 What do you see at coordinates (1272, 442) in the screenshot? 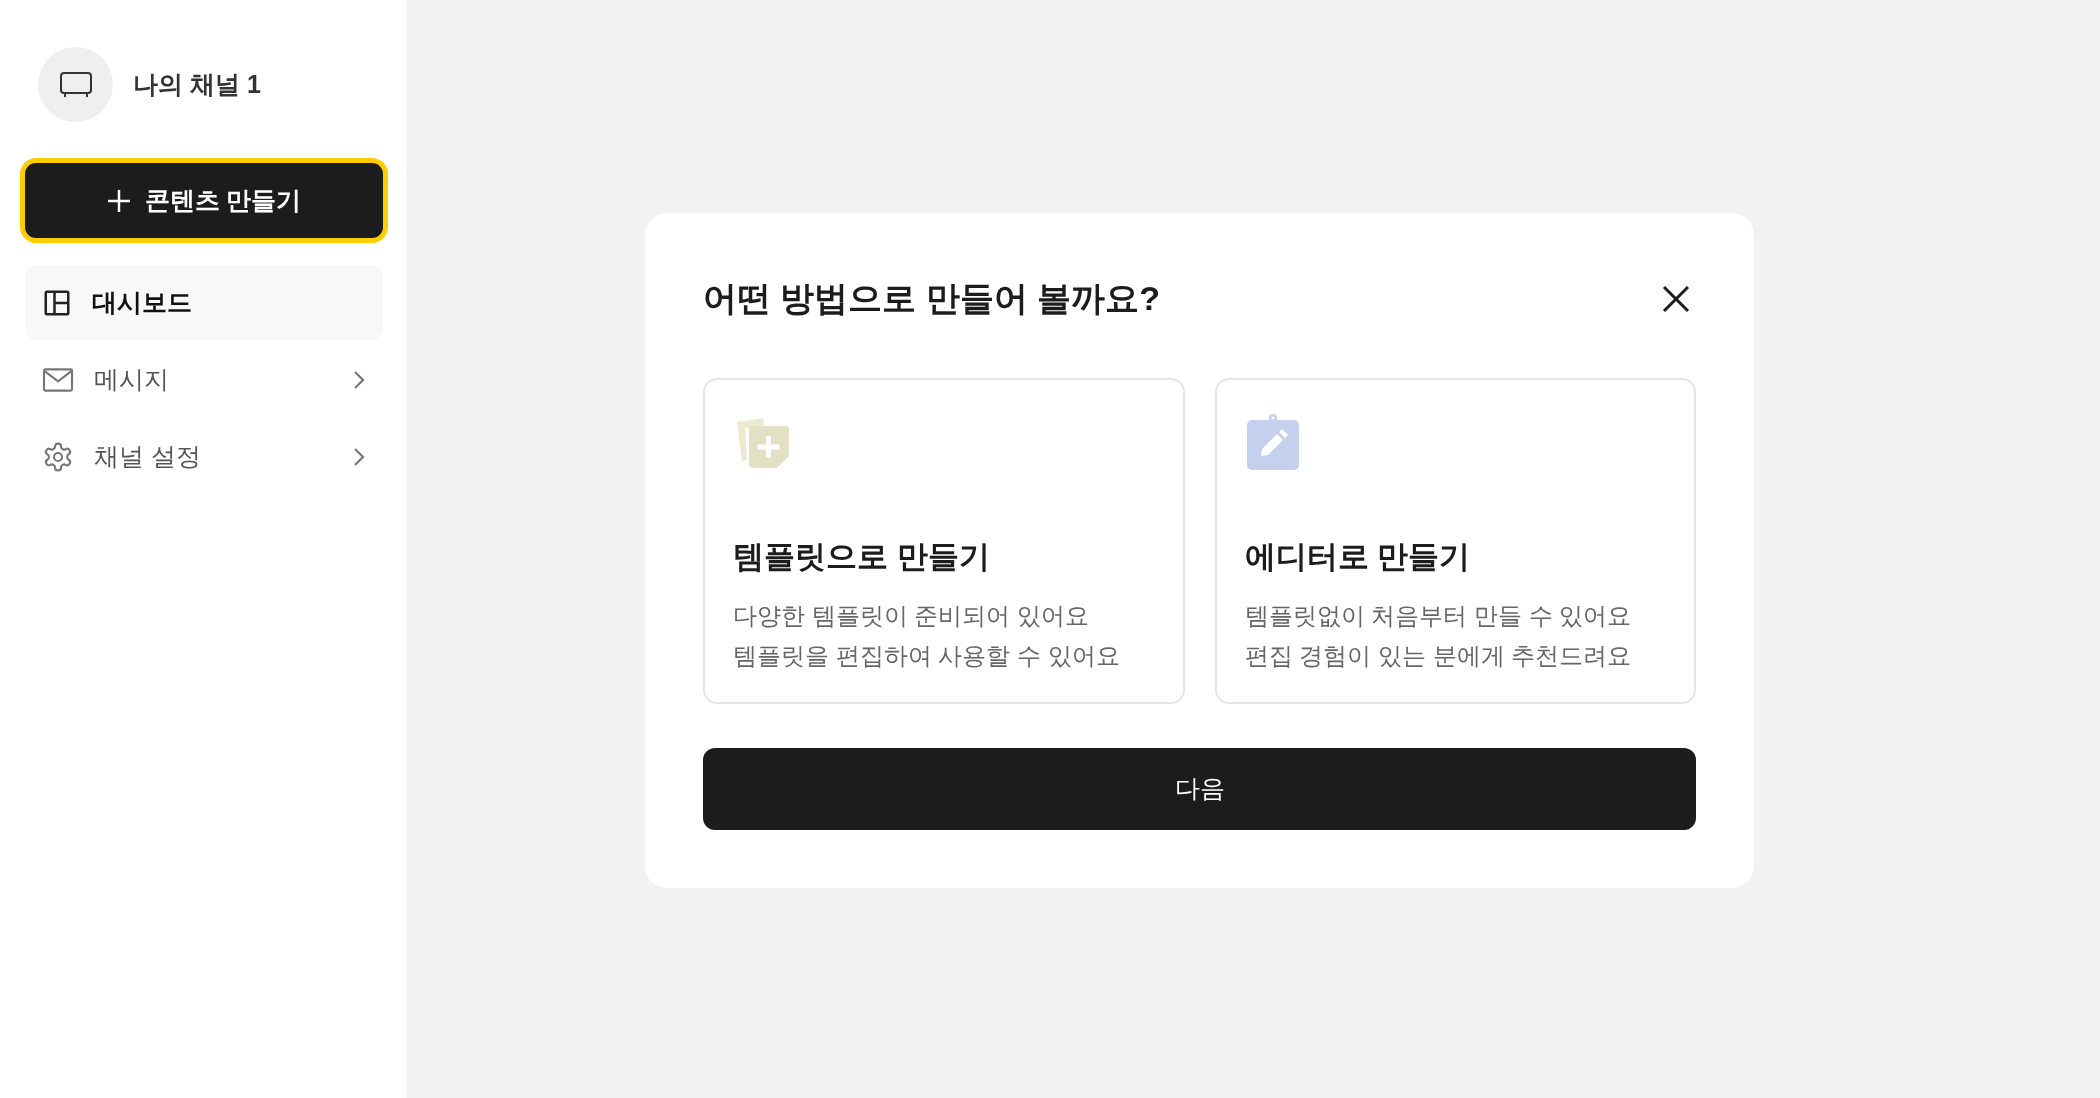
I see `clipboard-pencil-icon` at bounding box center [1272, 442].